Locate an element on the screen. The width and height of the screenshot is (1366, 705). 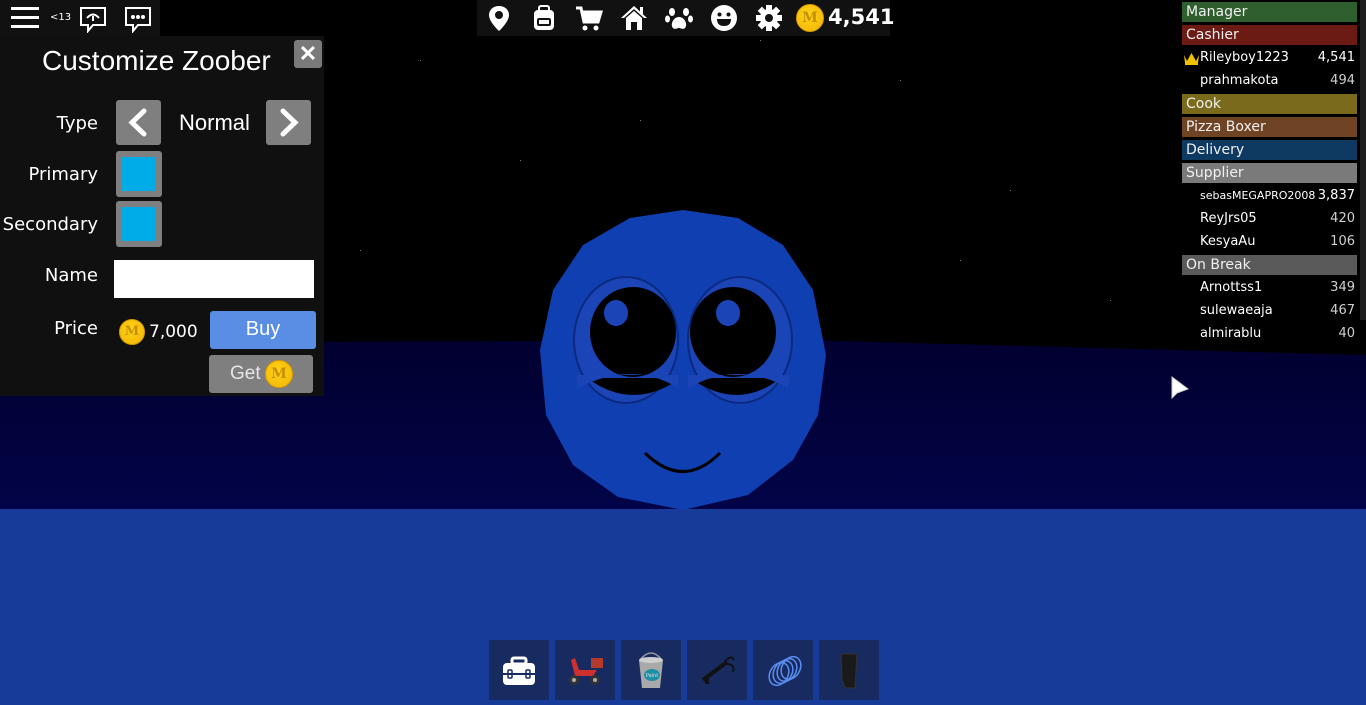
map-pin-icon is located at coordinates (499, 18).